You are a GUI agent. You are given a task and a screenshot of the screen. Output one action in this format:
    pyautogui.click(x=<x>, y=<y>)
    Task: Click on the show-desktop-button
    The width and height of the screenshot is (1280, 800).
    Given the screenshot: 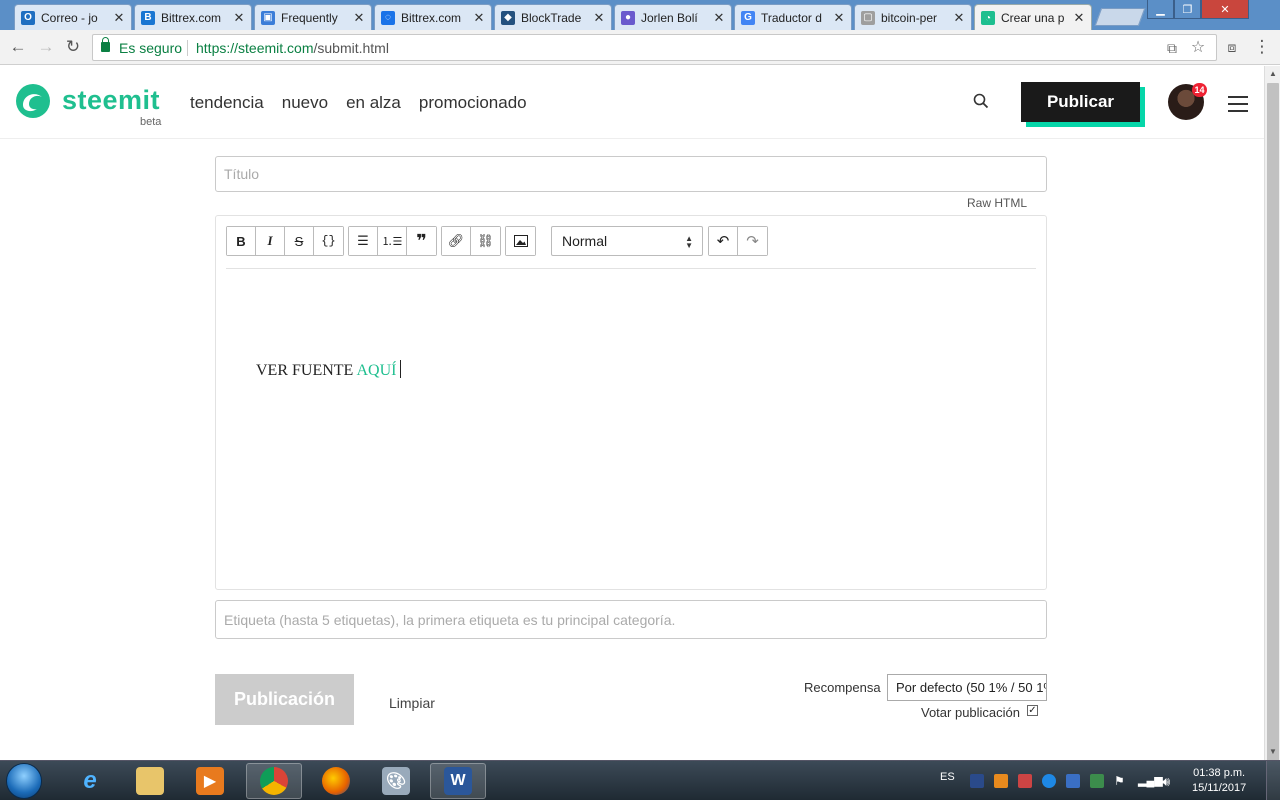 What is the action you would take?
    pyautogui.click(x=1273, y=780)
    